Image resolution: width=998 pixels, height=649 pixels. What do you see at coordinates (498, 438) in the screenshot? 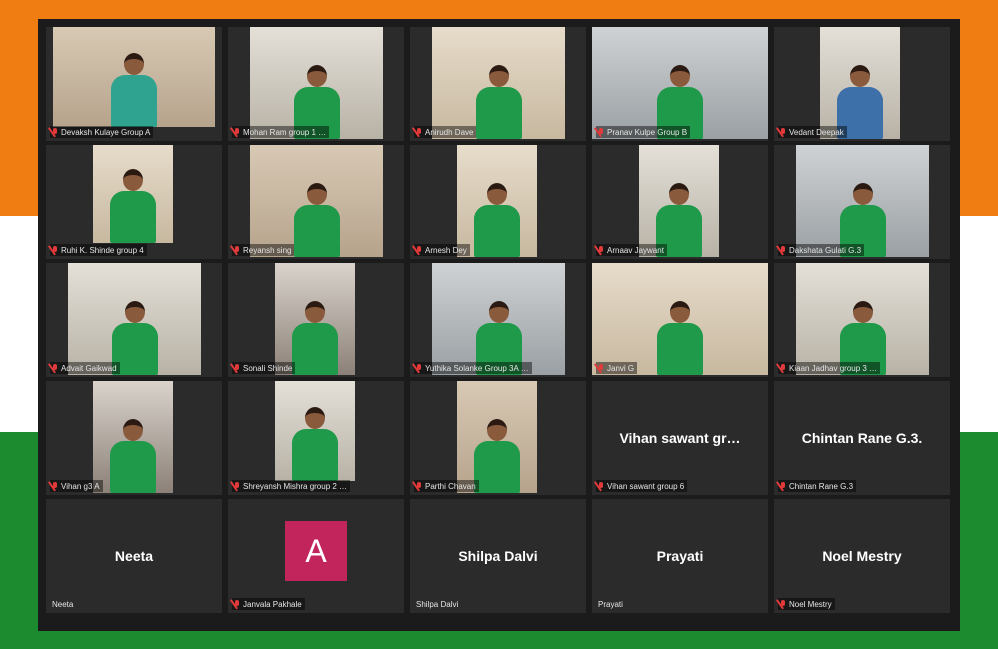
I see `participant-video-tile: Parthi Chavan` at bounding box center [498, 438].